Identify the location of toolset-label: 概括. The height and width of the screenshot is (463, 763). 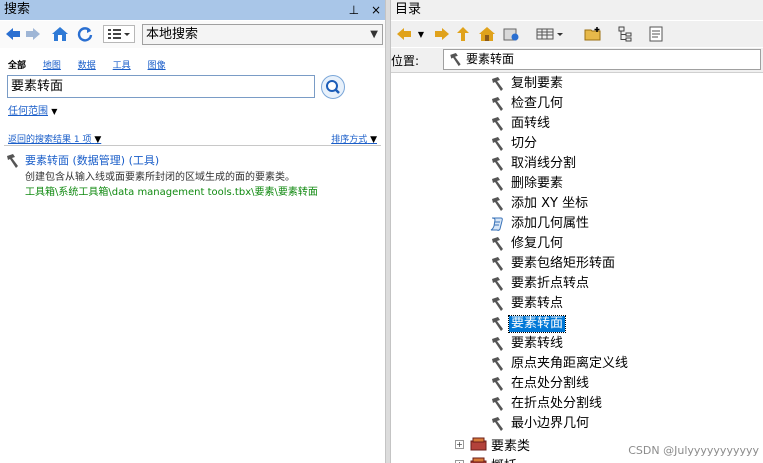
(504, 459).